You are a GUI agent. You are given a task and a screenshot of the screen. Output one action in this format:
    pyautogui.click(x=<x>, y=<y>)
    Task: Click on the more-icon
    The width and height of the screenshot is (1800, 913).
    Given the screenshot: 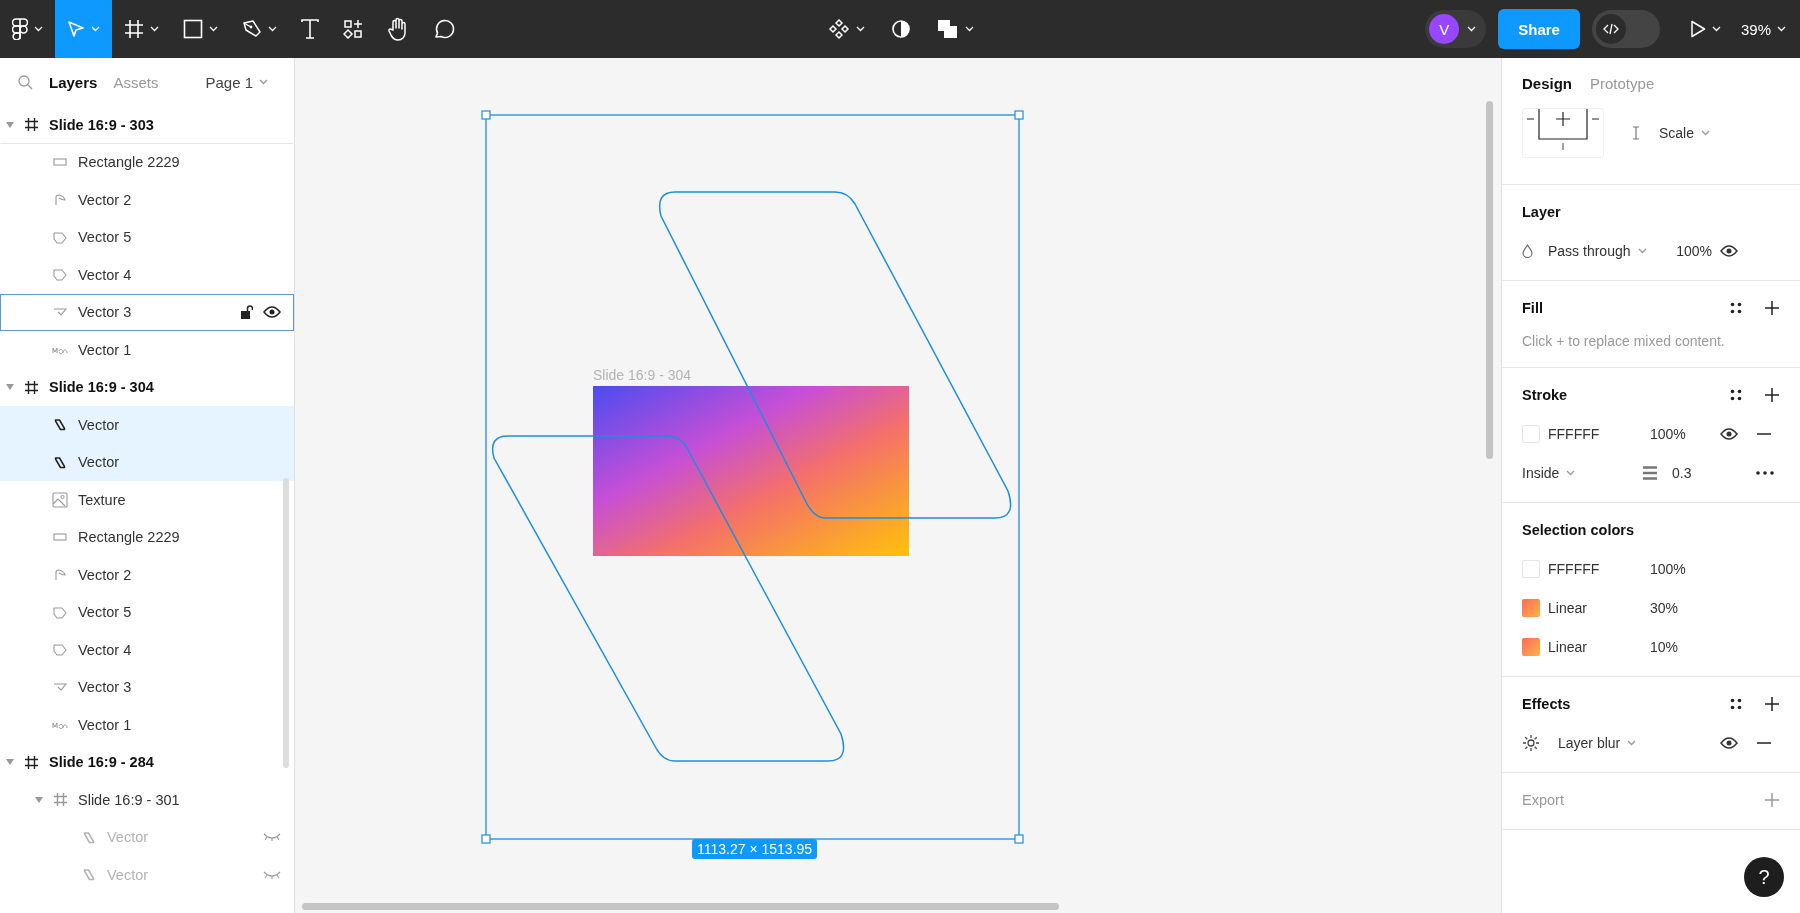 What is the action you would take?
    pyautogui.click(x=1765, y=472)
    